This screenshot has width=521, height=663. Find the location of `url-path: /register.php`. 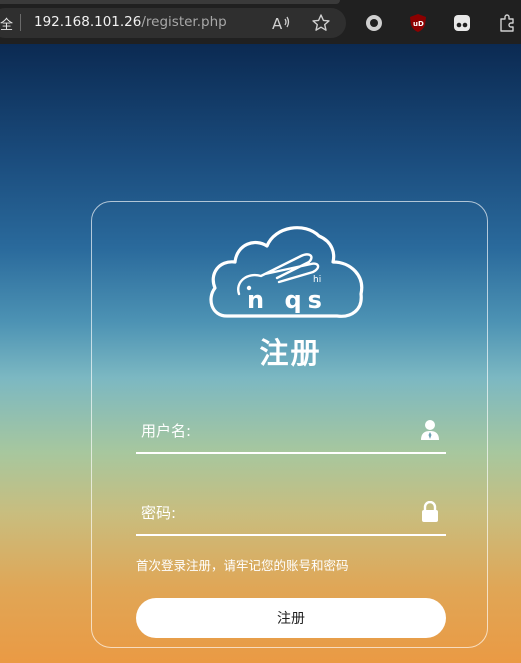

url-path: /register.php is located at coordinates (184, 22).